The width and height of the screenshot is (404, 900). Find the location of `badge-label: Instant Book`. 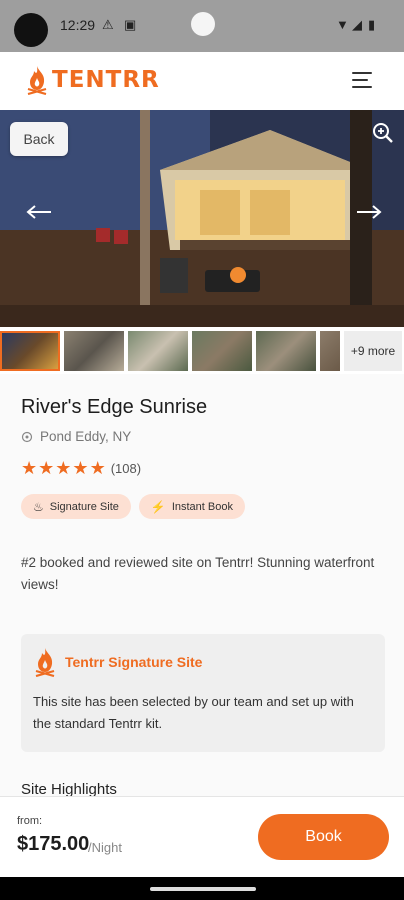

badge-label: Instant Book is located at coordinates (202, 506).